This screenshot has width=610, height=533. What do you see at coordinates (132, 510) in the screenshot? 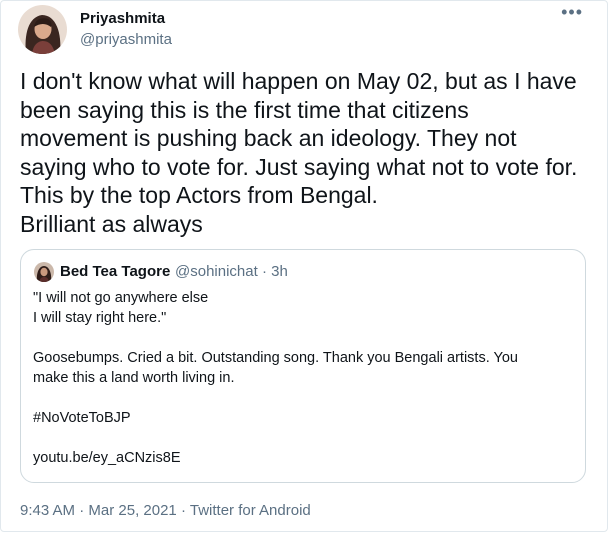
I see `tweet-date: Mar 25, 2021` at bounding box center [132, 510].